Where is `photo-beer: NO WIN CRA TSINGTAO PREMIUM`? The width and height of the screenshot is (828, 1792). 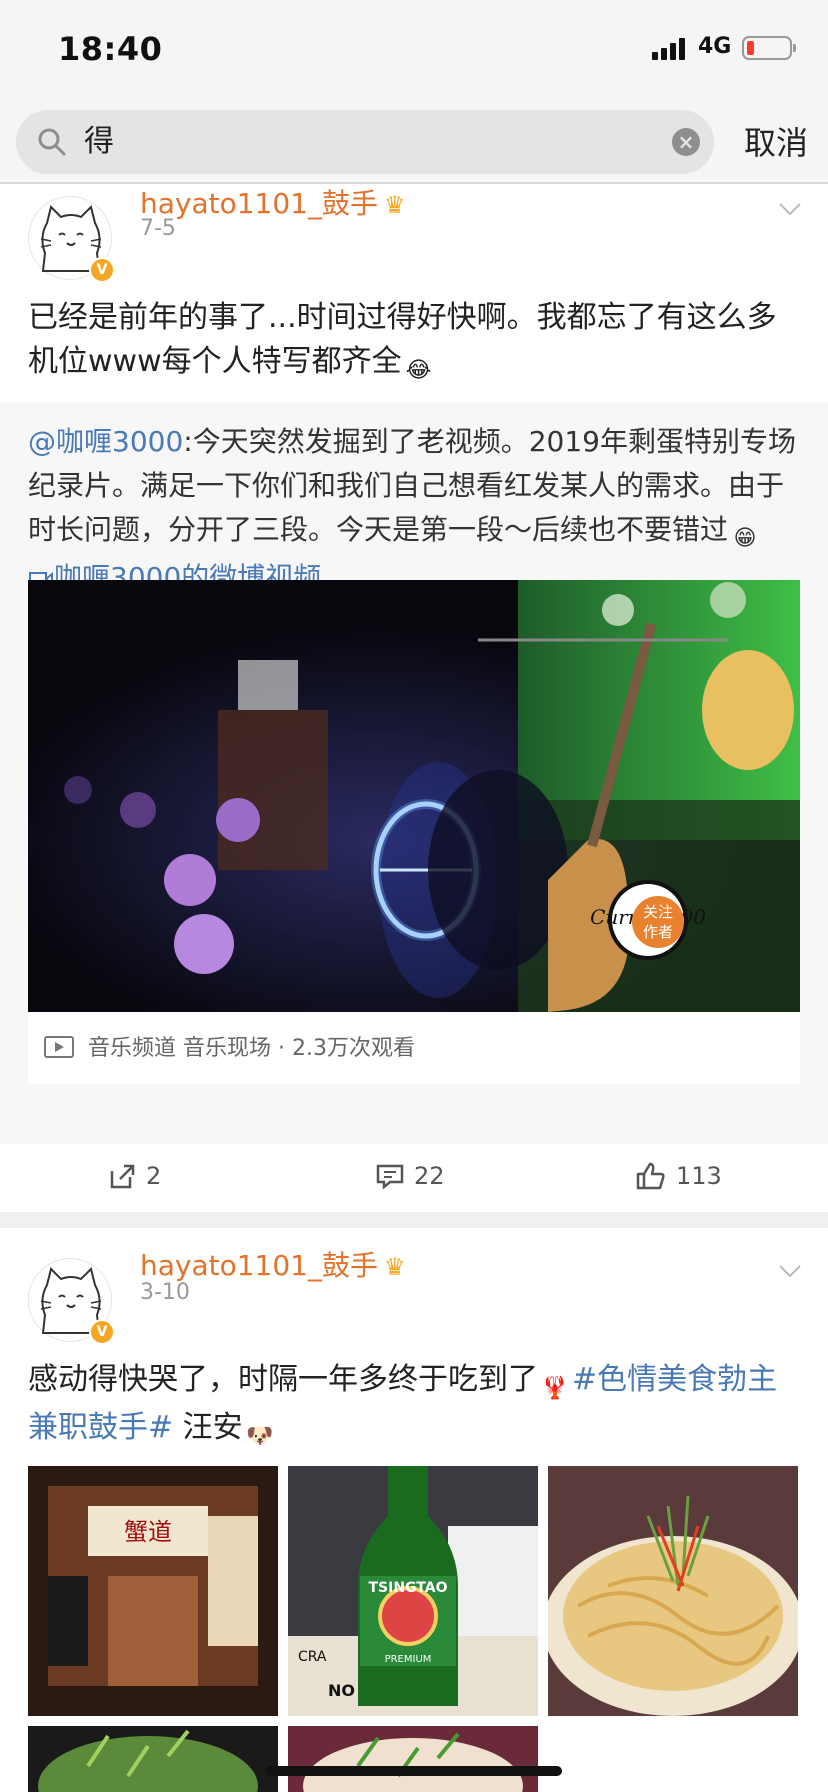 photo-beer: NO WIN CRA TSINGTAO PREMIUM is located at coordinates (413, 1591).